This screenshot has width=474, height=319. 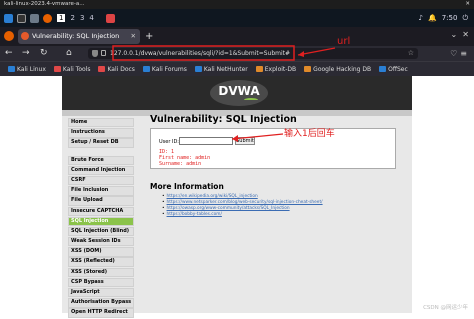 I want to click on bookmark-kali-docs: Kali Docs, so click(x=116, y=69).